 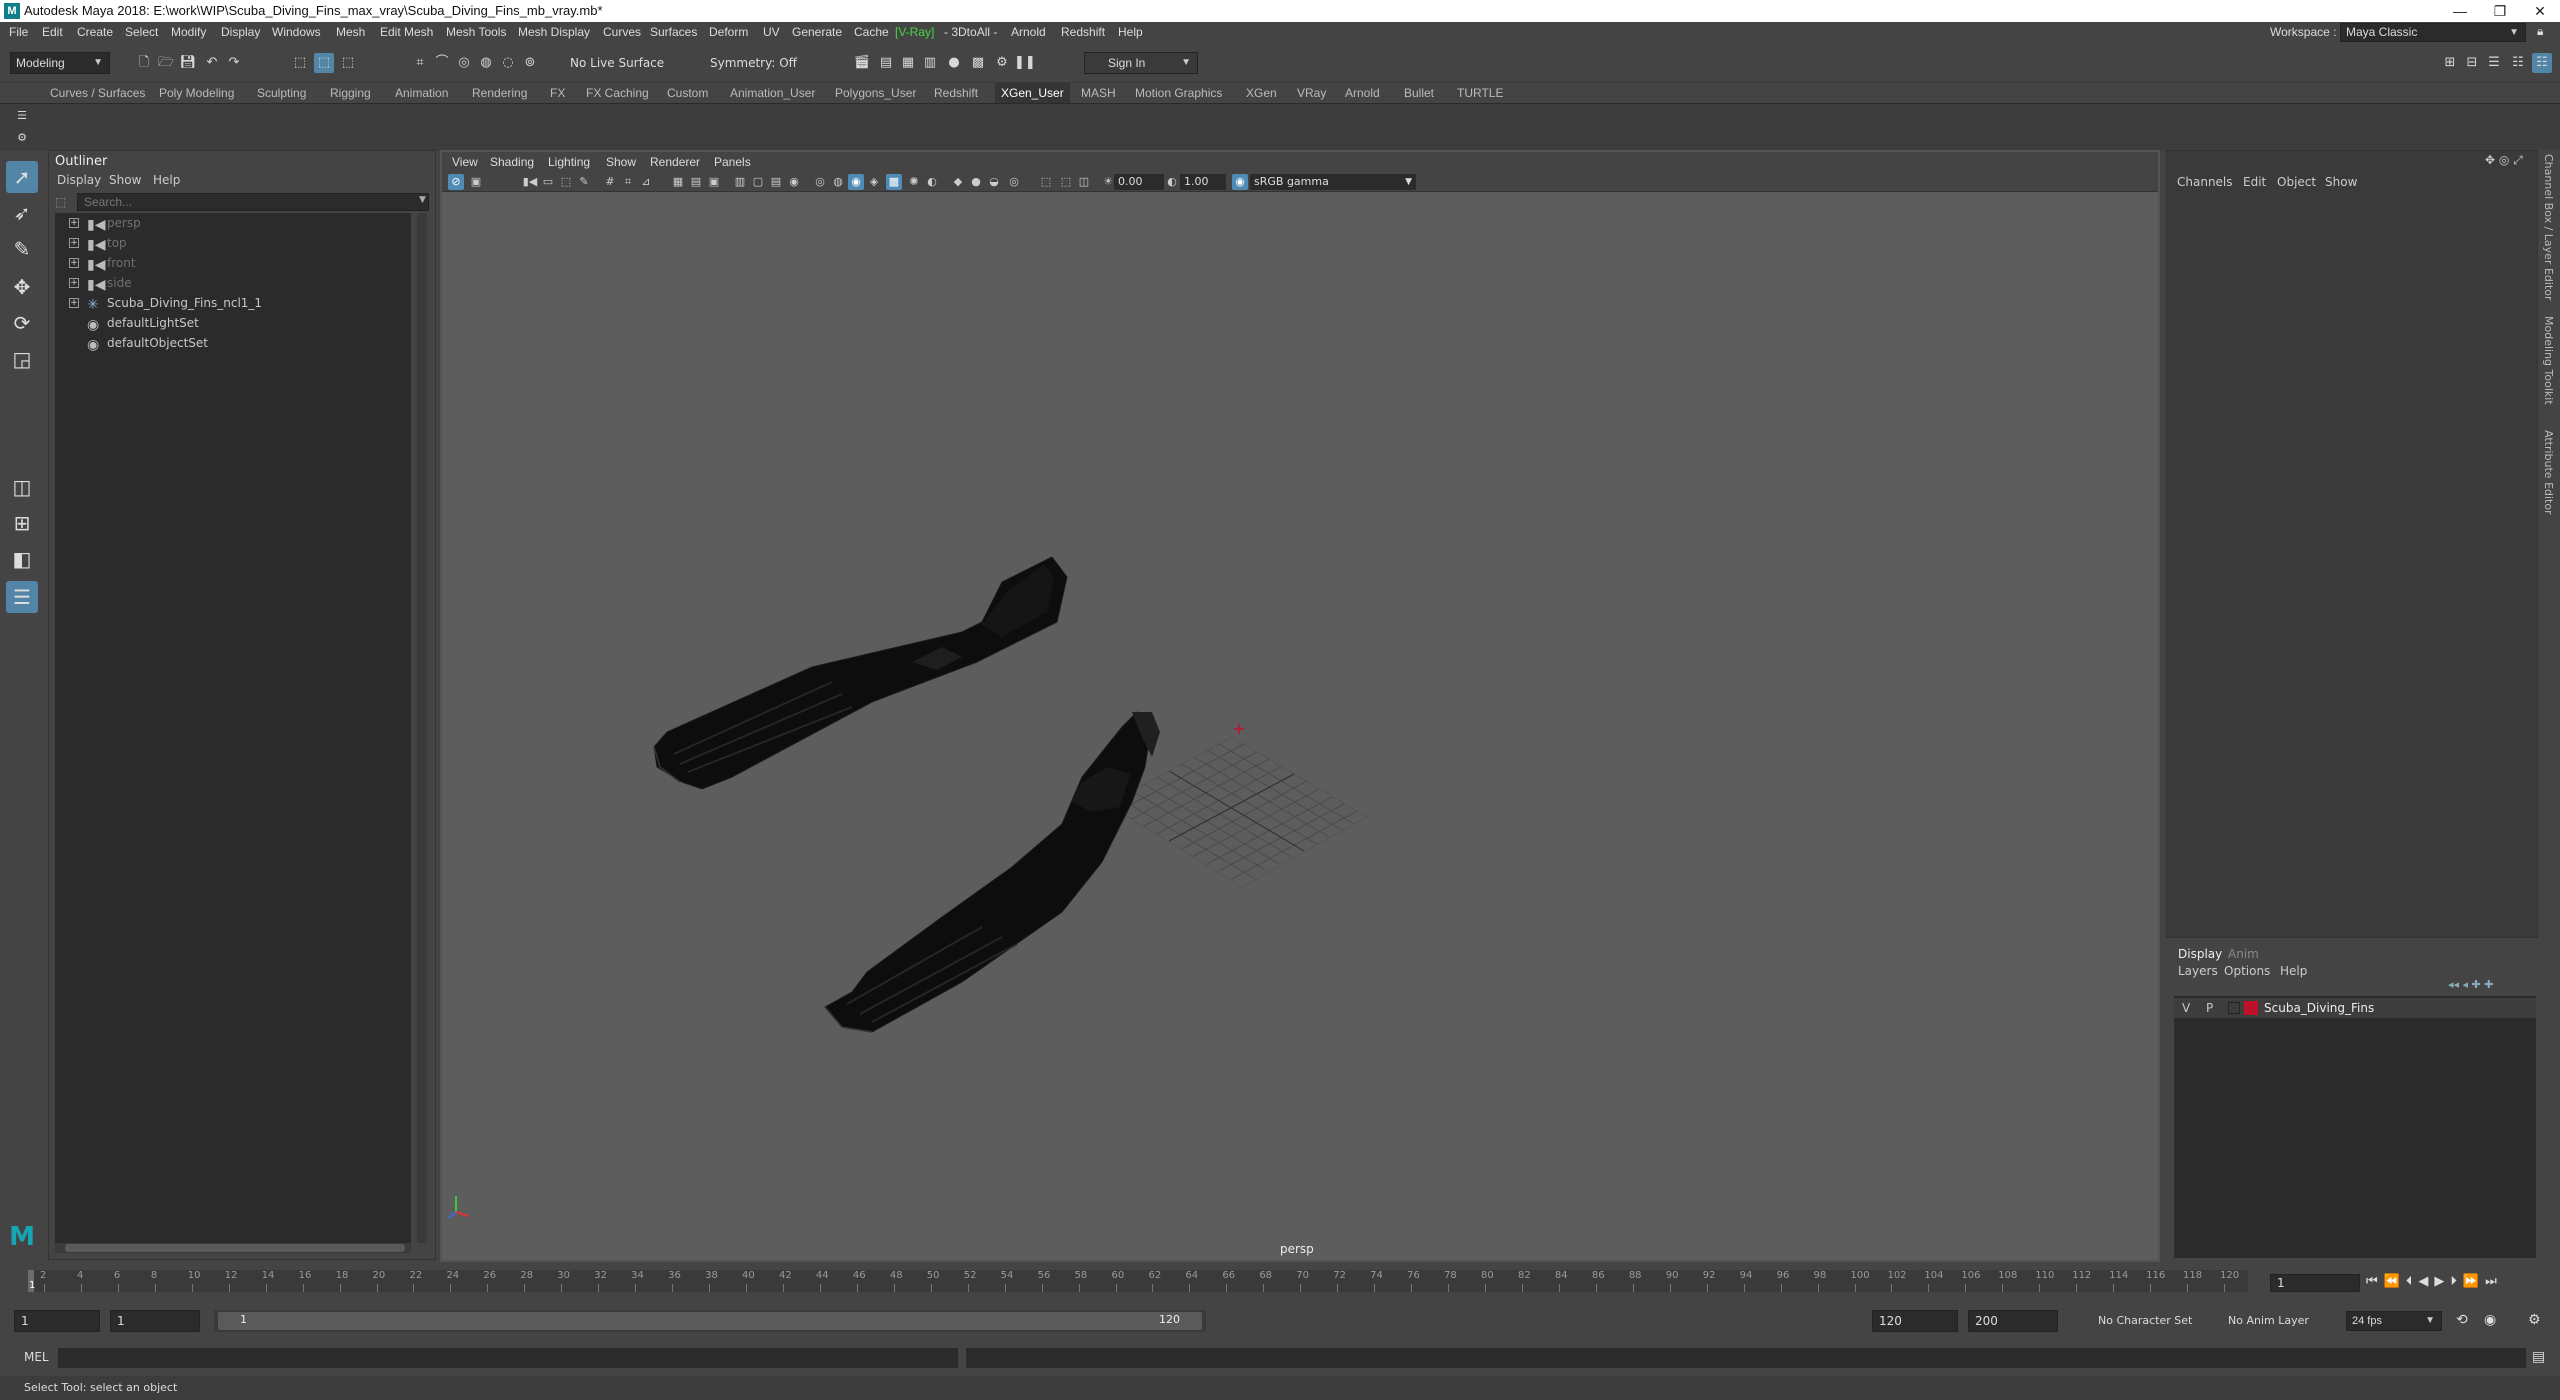 I want to click on paint-select-tool-icon: ✎, so click(x=22, y=249).